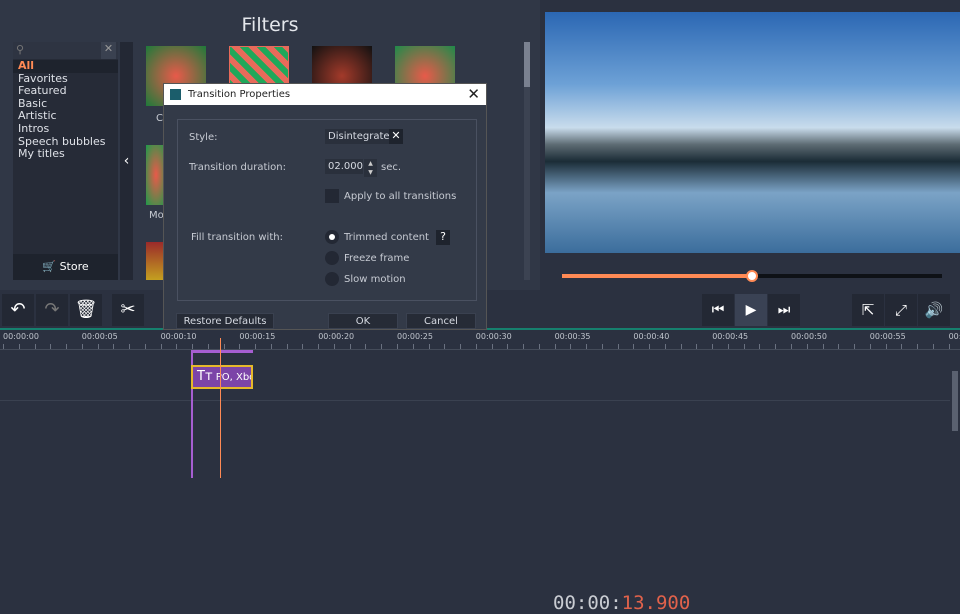  What do you see at coordinates (33, 129) in the screenshot?
I see `category-intros: Intros` at bounding box center [33, 129].